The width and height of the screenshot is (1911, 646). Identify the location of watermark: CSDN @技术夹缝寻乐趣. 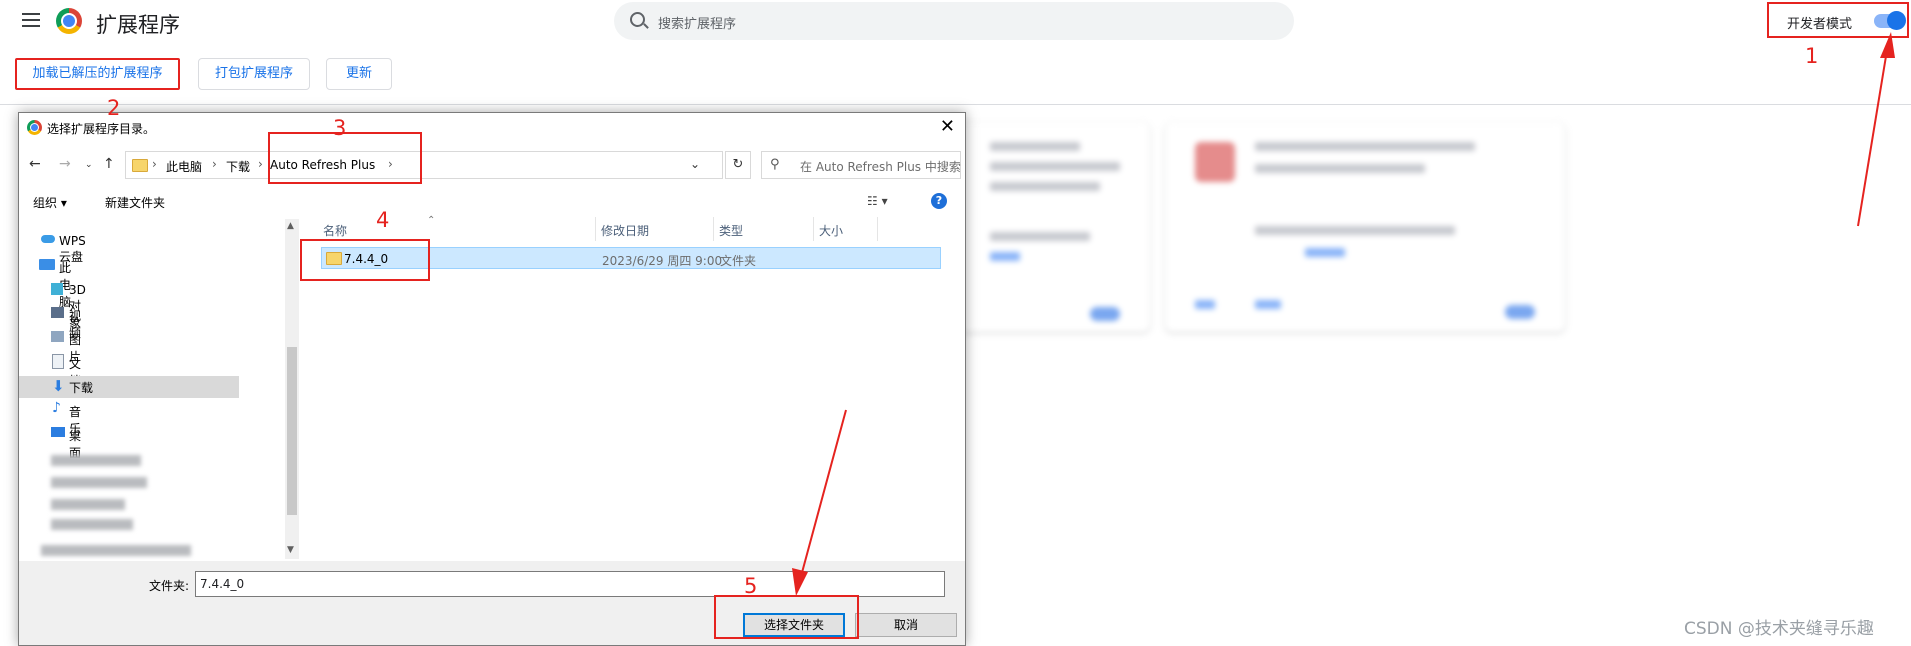
(1779, 629).